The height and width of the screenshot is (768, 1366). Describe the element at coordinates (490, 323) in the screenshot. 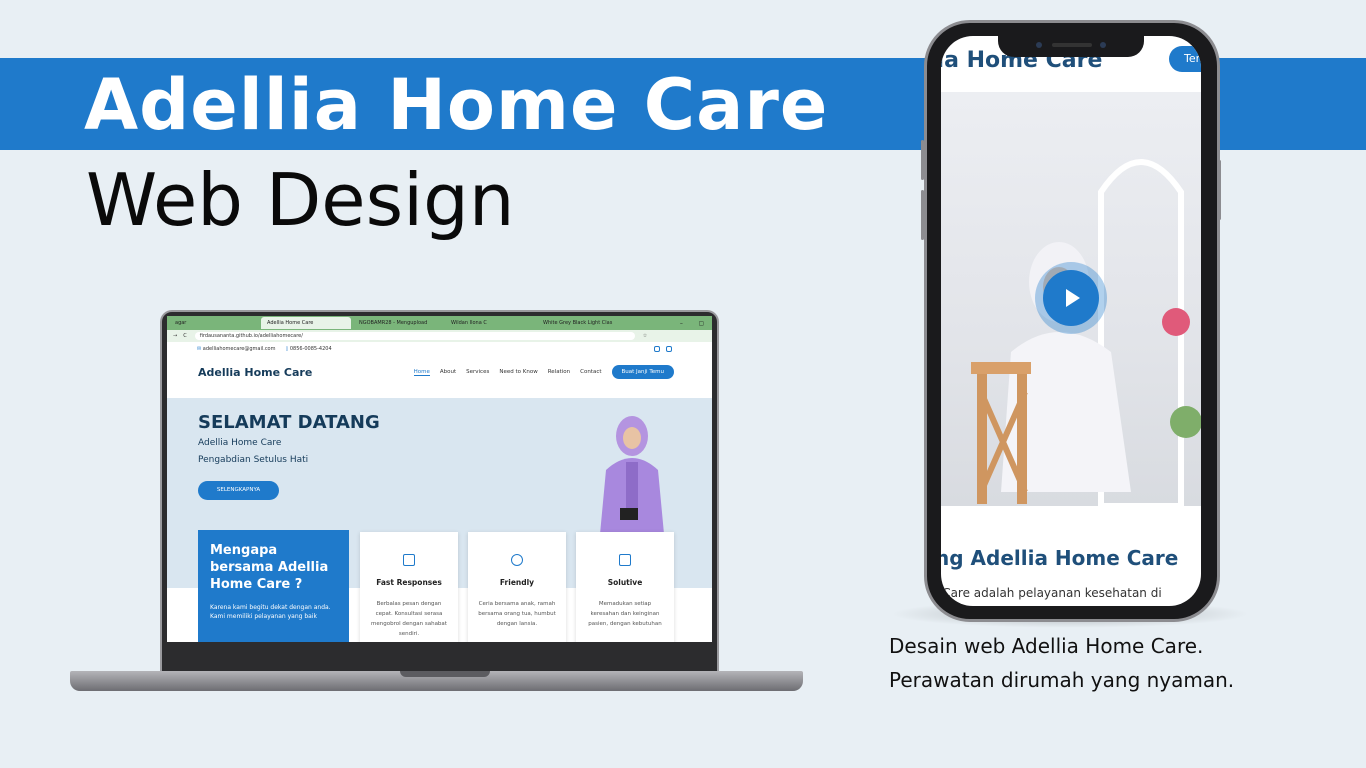

I see `browser-tab: Wildan Ilona C` at that location.